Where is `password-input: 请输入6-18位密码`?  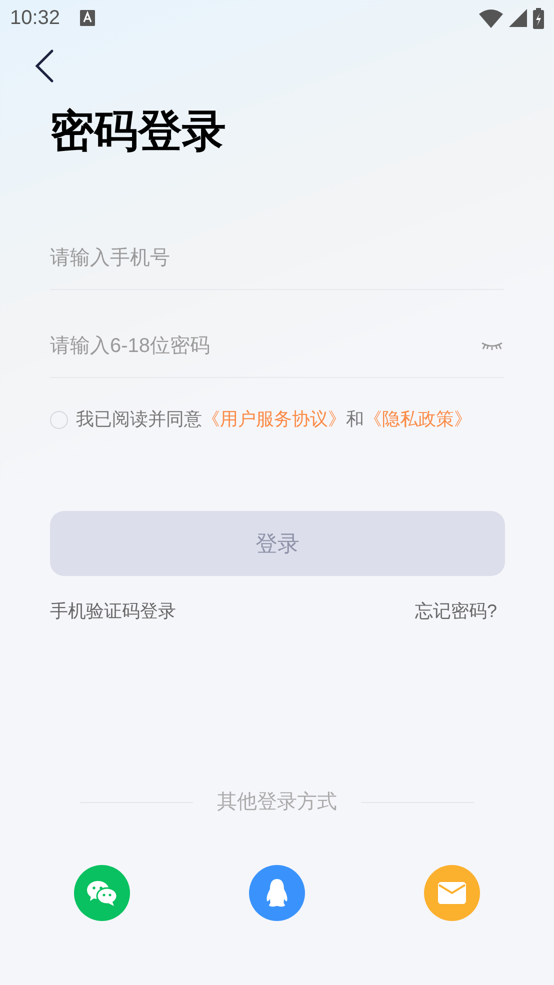 password-input: 请输入6-18位密码 is located at coordinates (265, 345).